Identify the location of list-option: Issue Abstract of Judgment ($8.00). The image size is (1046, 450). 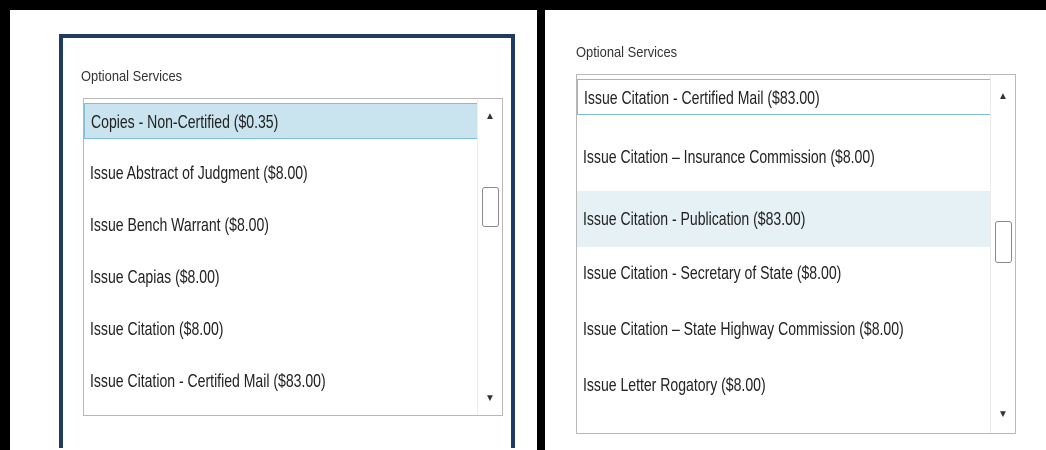
(282, 173).